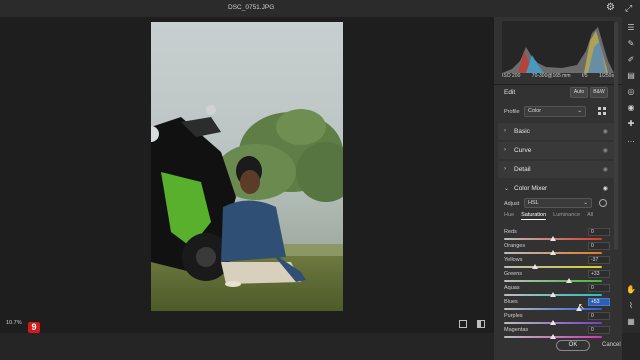  I want to click on adjust-value: HSL, so click(533, 203).